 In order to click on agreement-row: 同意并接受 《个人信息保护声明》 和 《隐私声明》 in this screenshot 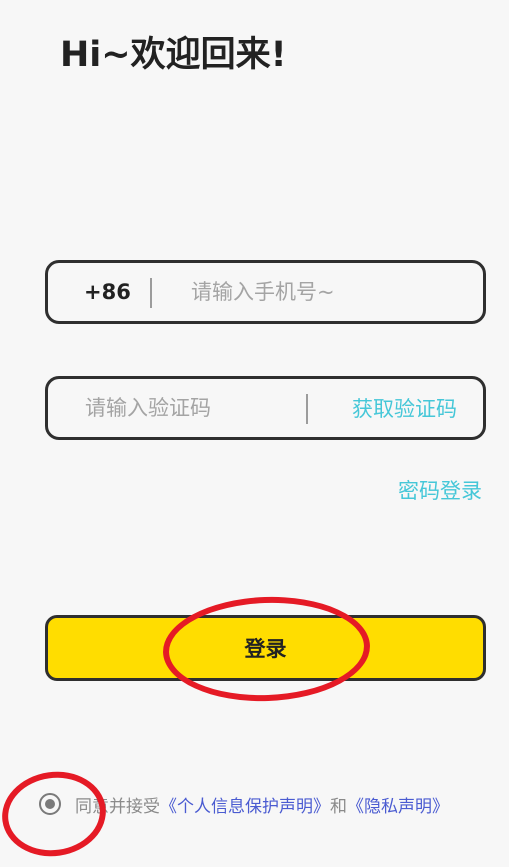, I will do `click(244, 804)`.